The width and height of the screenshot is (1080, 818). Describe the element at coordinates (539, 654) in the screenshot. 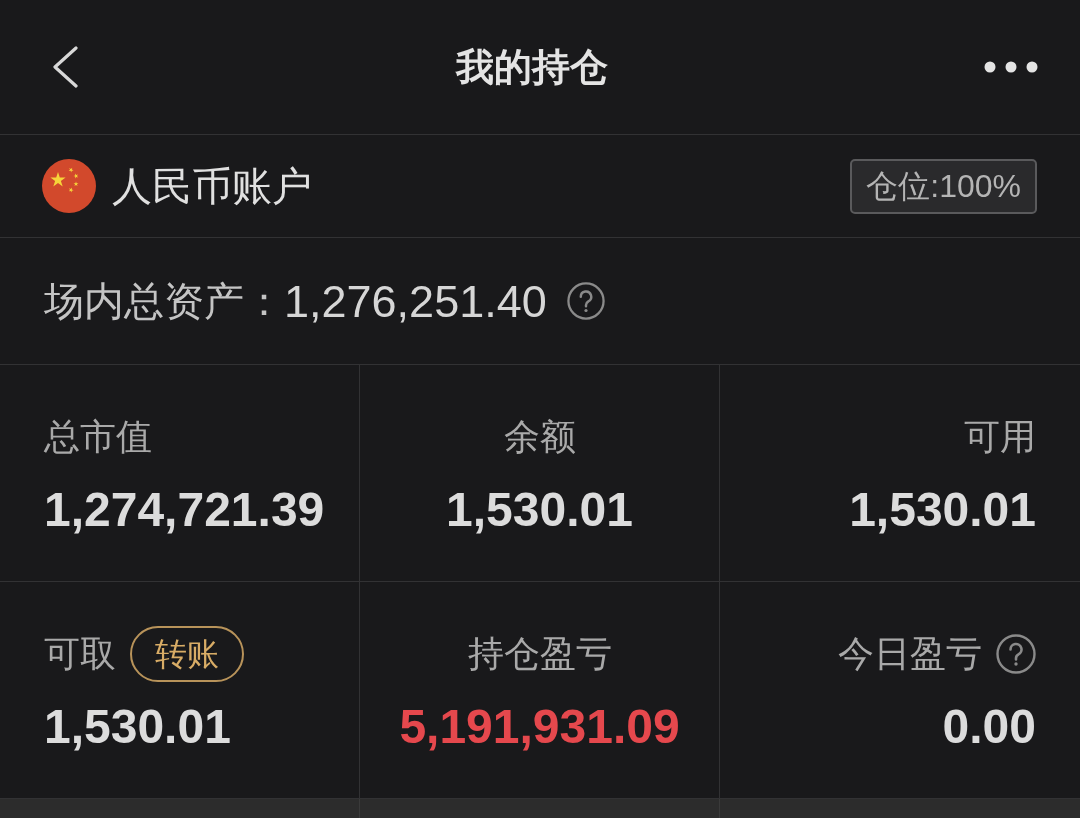

I see `stat-label: 持仓盈亏` at that location.